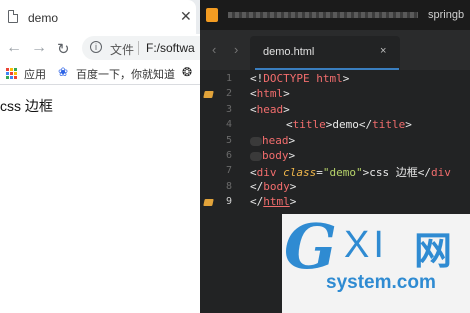 The image size is (470, 313). What do you see at coordinates (170, 48) in the screenshot?
I see `address-url-text: F:/softwa` at bounding box center [170, 48].